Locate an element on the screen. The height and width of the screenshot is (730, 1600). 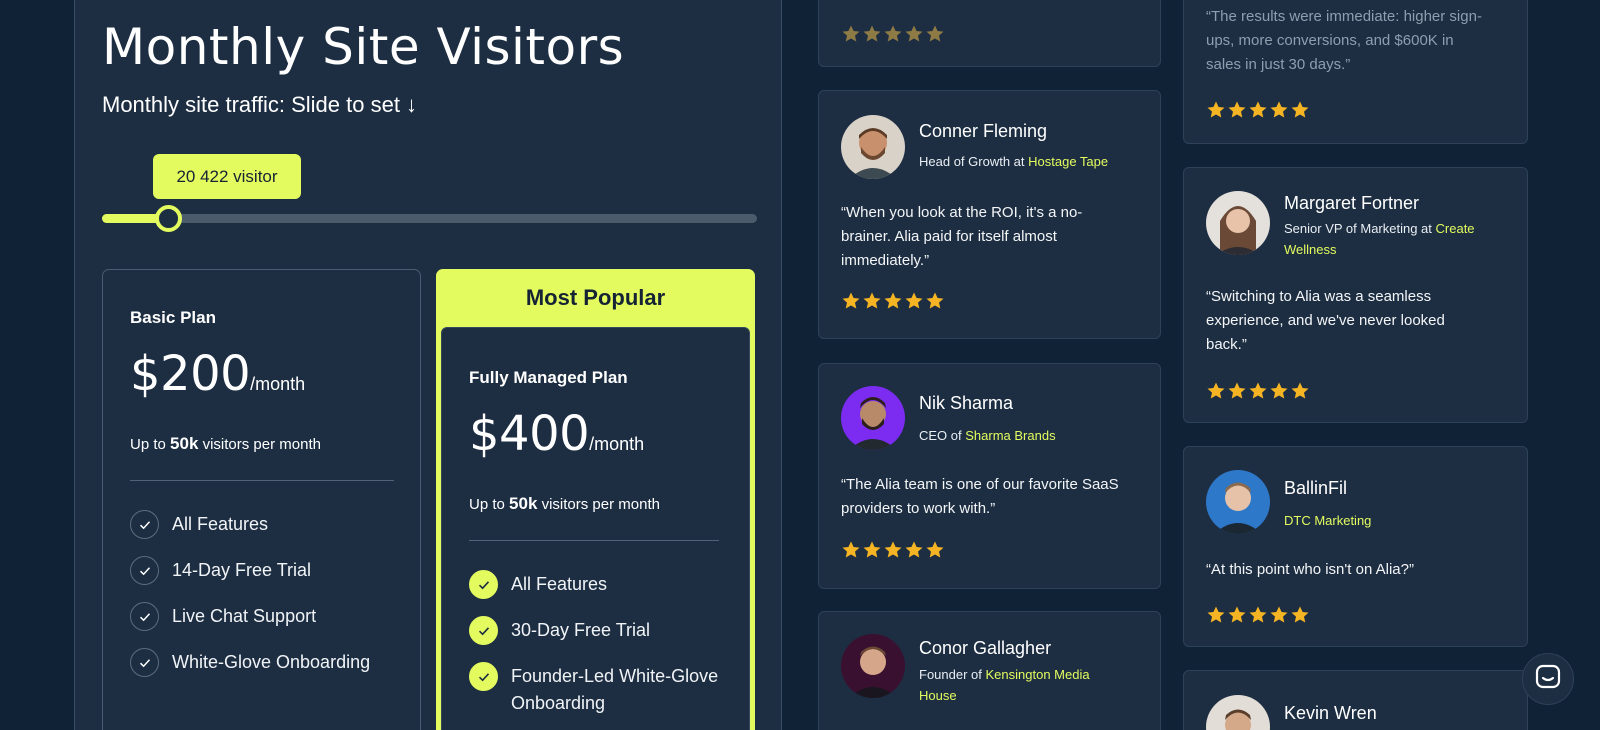
visitor-count-tooltip: 20 422 visitor is located at coordinates (227, 176).